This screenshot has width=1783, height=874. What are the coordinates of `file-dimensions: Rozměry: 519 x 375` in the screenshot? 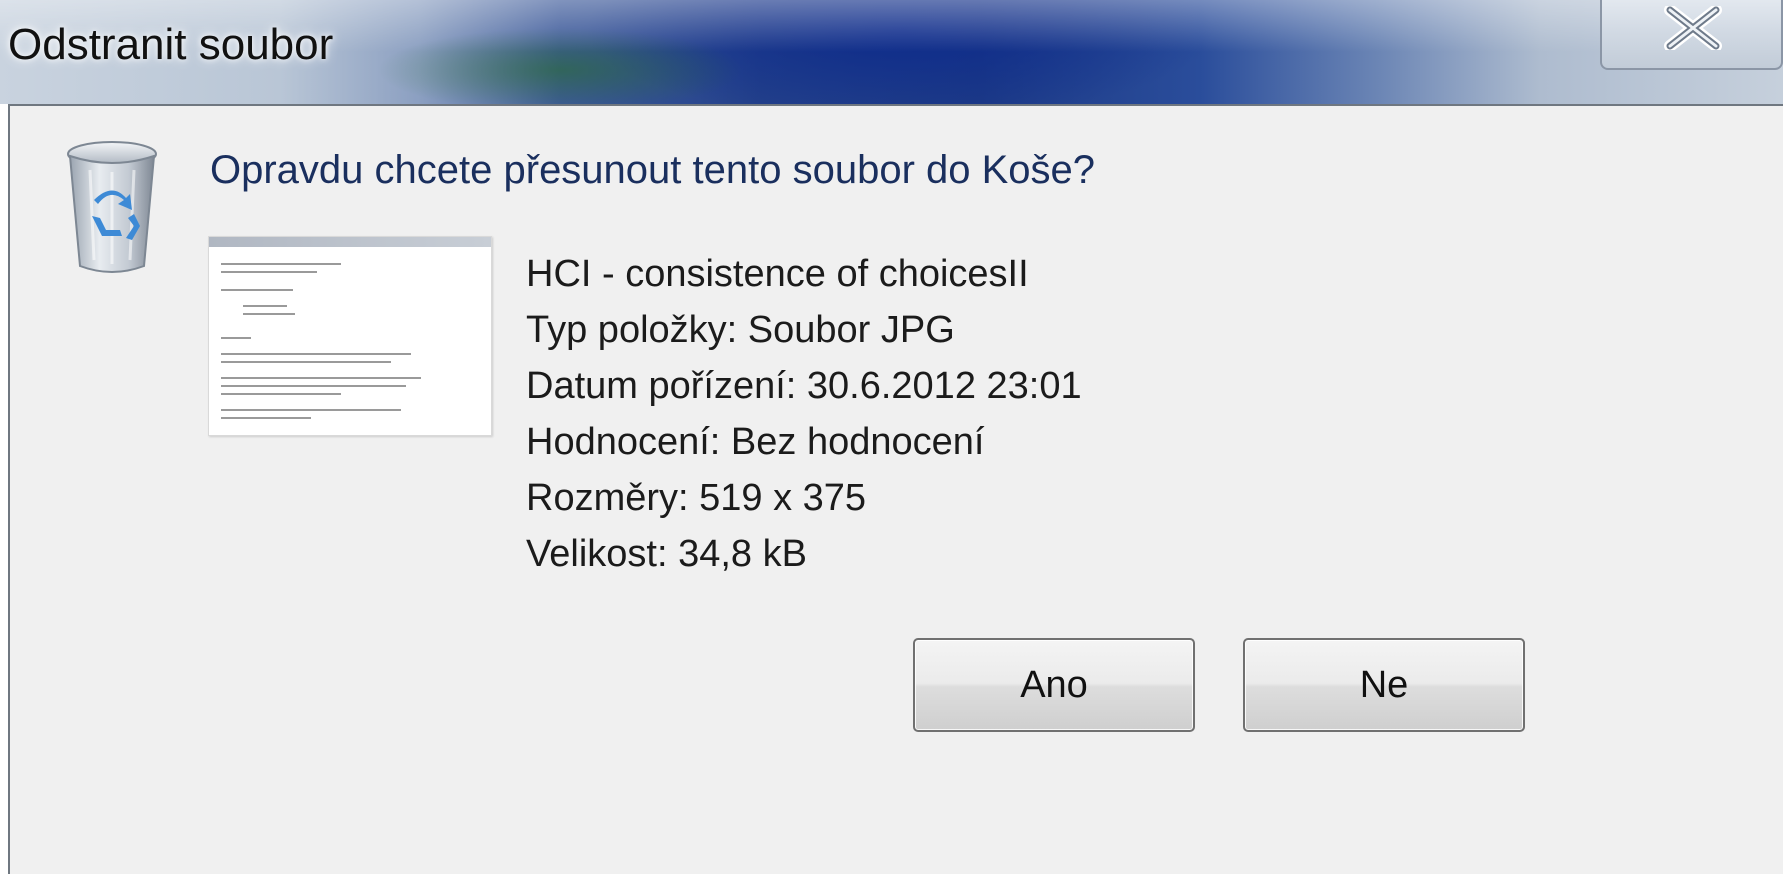 It's located at (696, 498).